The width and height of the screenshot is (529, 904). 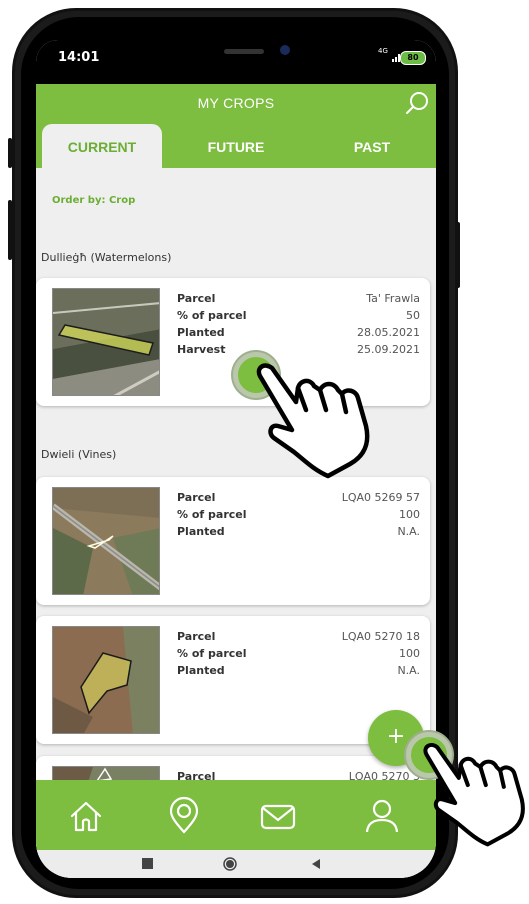 What do you see at coordinates (380, 497) in the screenshot?
I see `value-parcel: LQA0 5269 57` at bounding box center [380, 497].